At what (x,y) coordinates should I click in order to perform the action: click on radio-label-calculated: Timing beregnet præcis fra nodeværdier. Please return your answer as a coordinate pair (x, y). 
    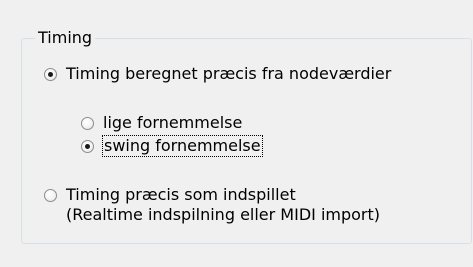
    Looking at the image, I should click on (229, 73).